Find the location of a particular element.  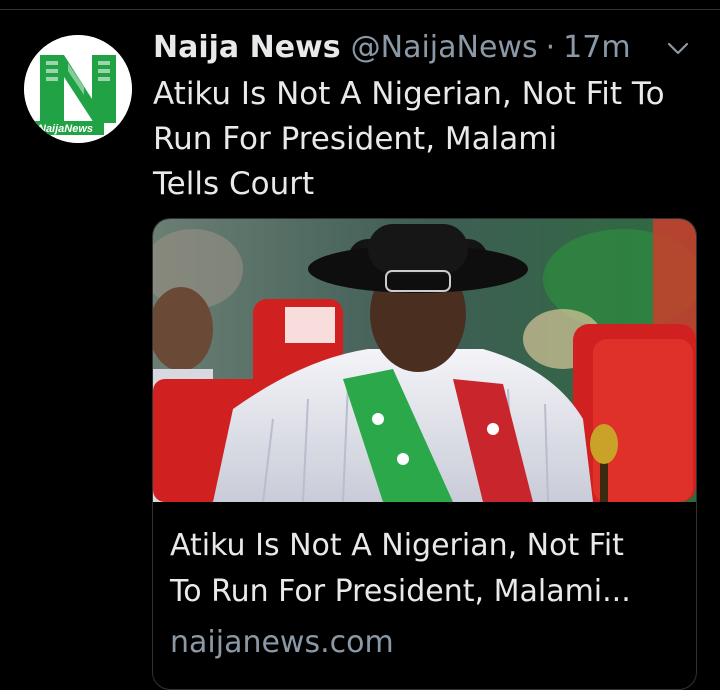

card-domain: naijanews.com is located at coordinates (282, 643).